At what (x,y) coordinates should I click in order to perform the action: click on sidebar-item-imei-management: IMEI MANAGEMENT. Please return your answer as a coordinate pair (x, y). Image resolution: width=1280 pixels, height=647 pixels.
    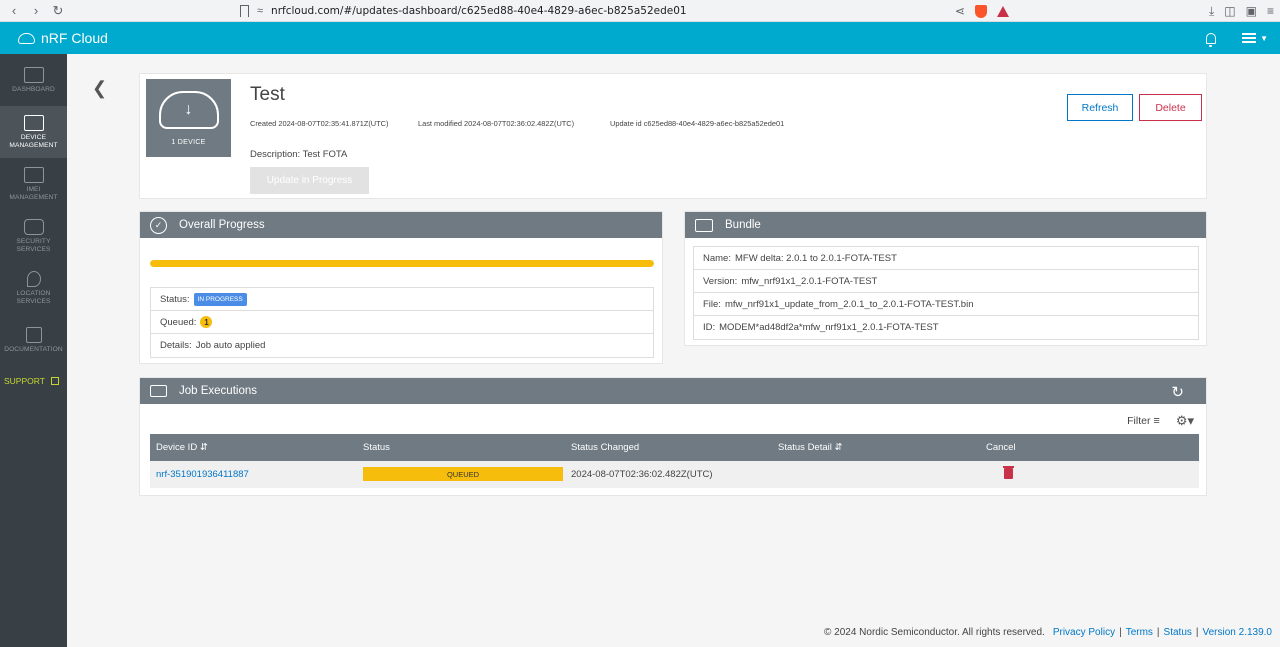
    Looking at the image, I should click on (33, 184).